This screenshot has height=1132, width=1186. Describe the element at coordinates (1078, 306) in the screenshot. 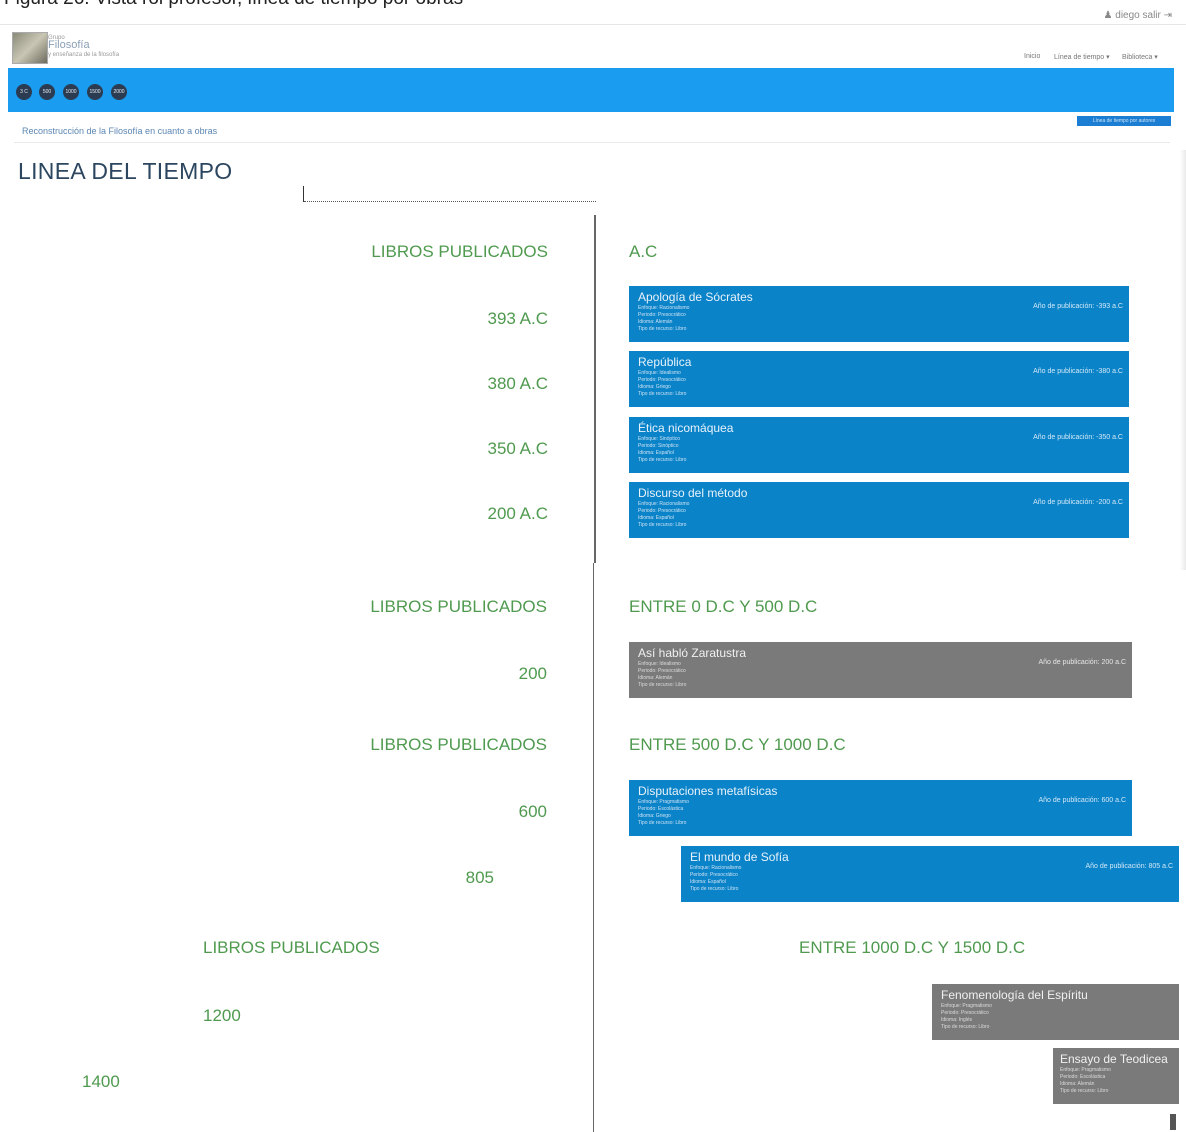

I see `book-year: Año de publicación: -393 a.C` at that location.